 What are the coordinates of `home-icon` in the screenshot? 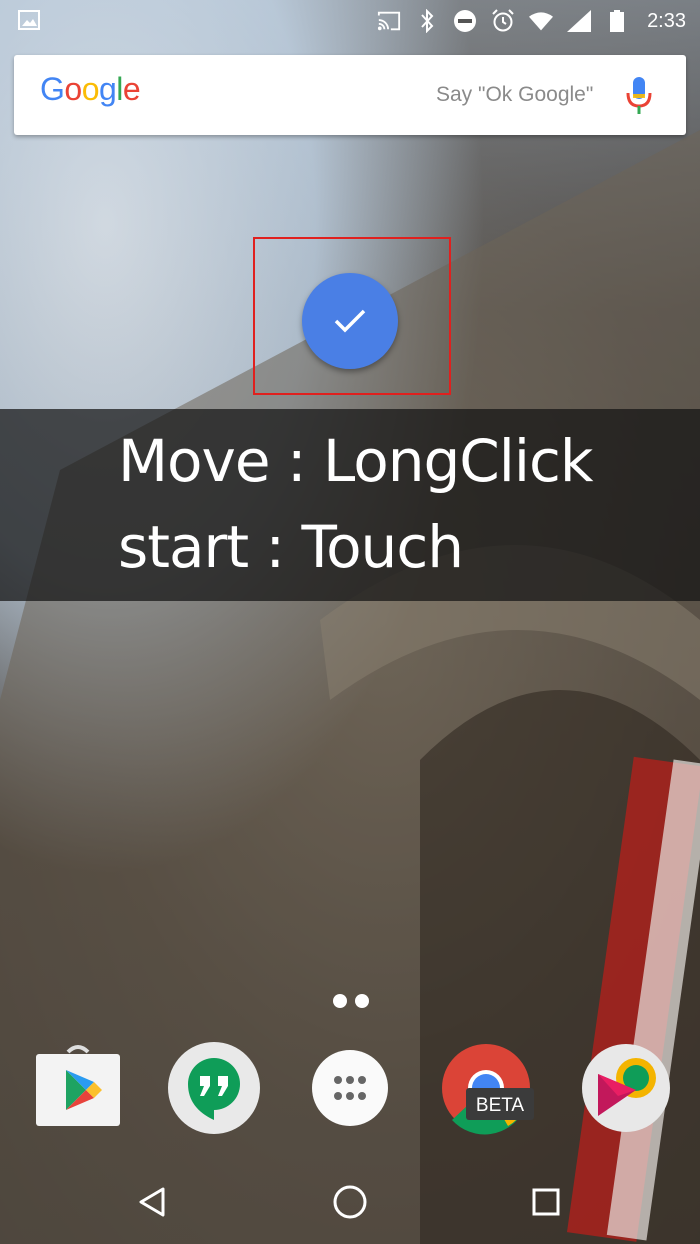 It's located at (350, 1202).